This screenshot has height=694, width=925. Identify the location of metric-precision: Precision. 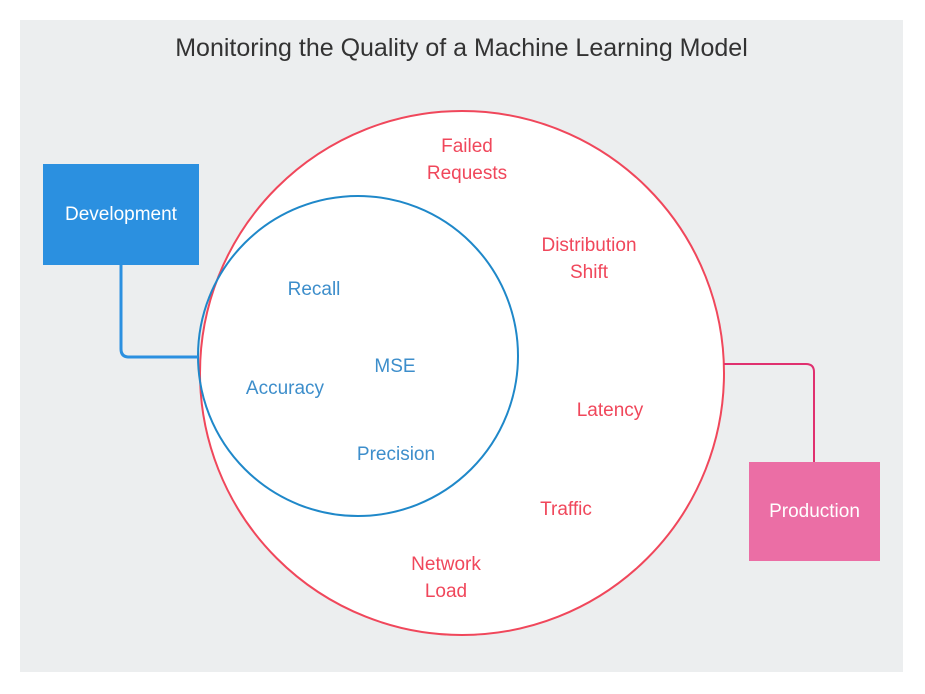
(396, 454).